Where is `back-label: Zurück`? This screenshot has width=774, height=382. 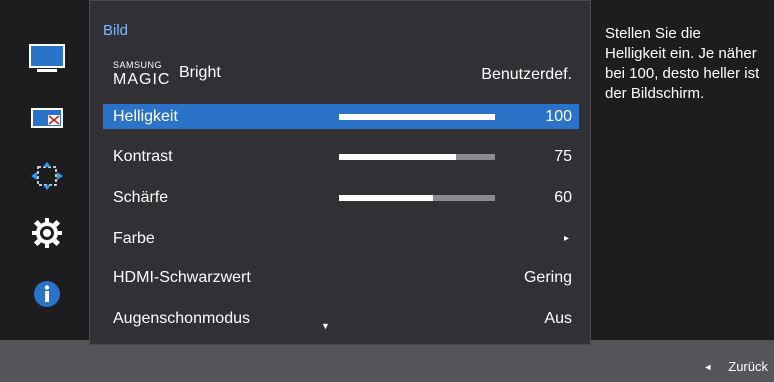 back-label: Zurück is located at coordinates (748, 366).